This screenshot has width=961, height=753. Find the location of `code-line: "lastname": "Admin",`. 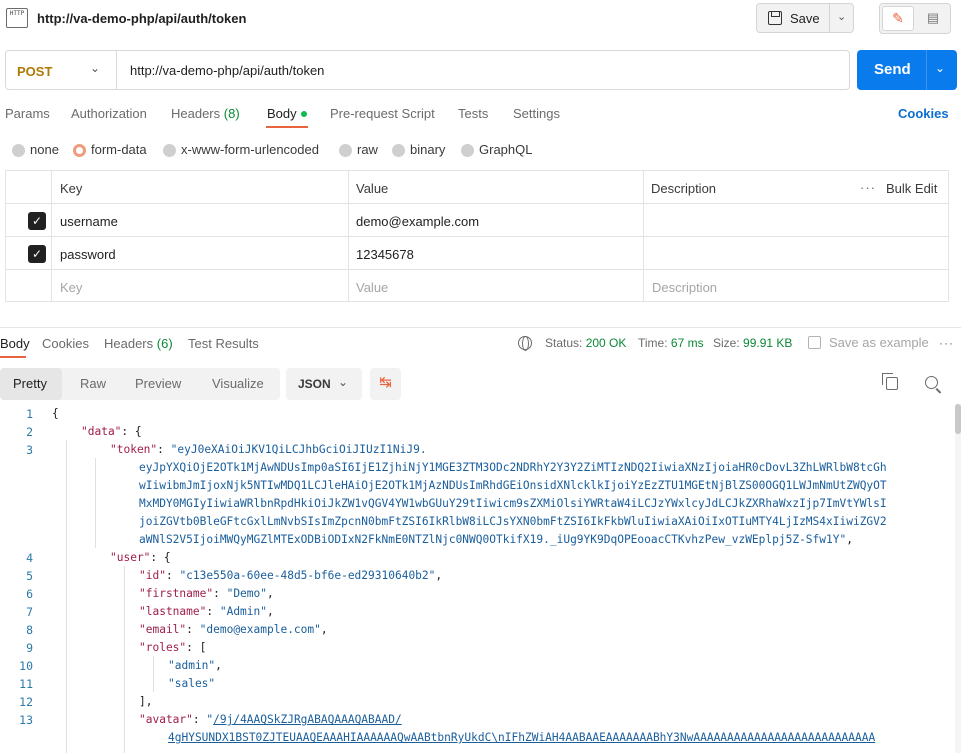

code-line: "lastname": "Admin", is located at coordinates (206, 611).